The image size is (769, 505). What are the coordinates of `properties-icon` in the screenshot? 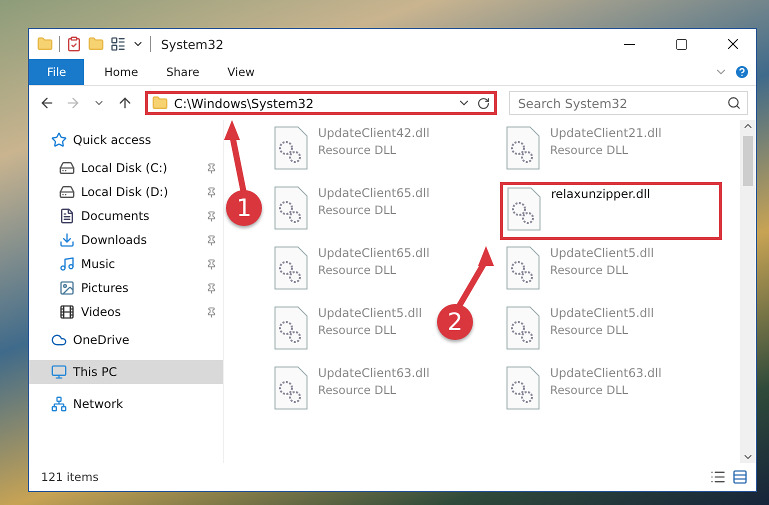 It's located at (118, 44).